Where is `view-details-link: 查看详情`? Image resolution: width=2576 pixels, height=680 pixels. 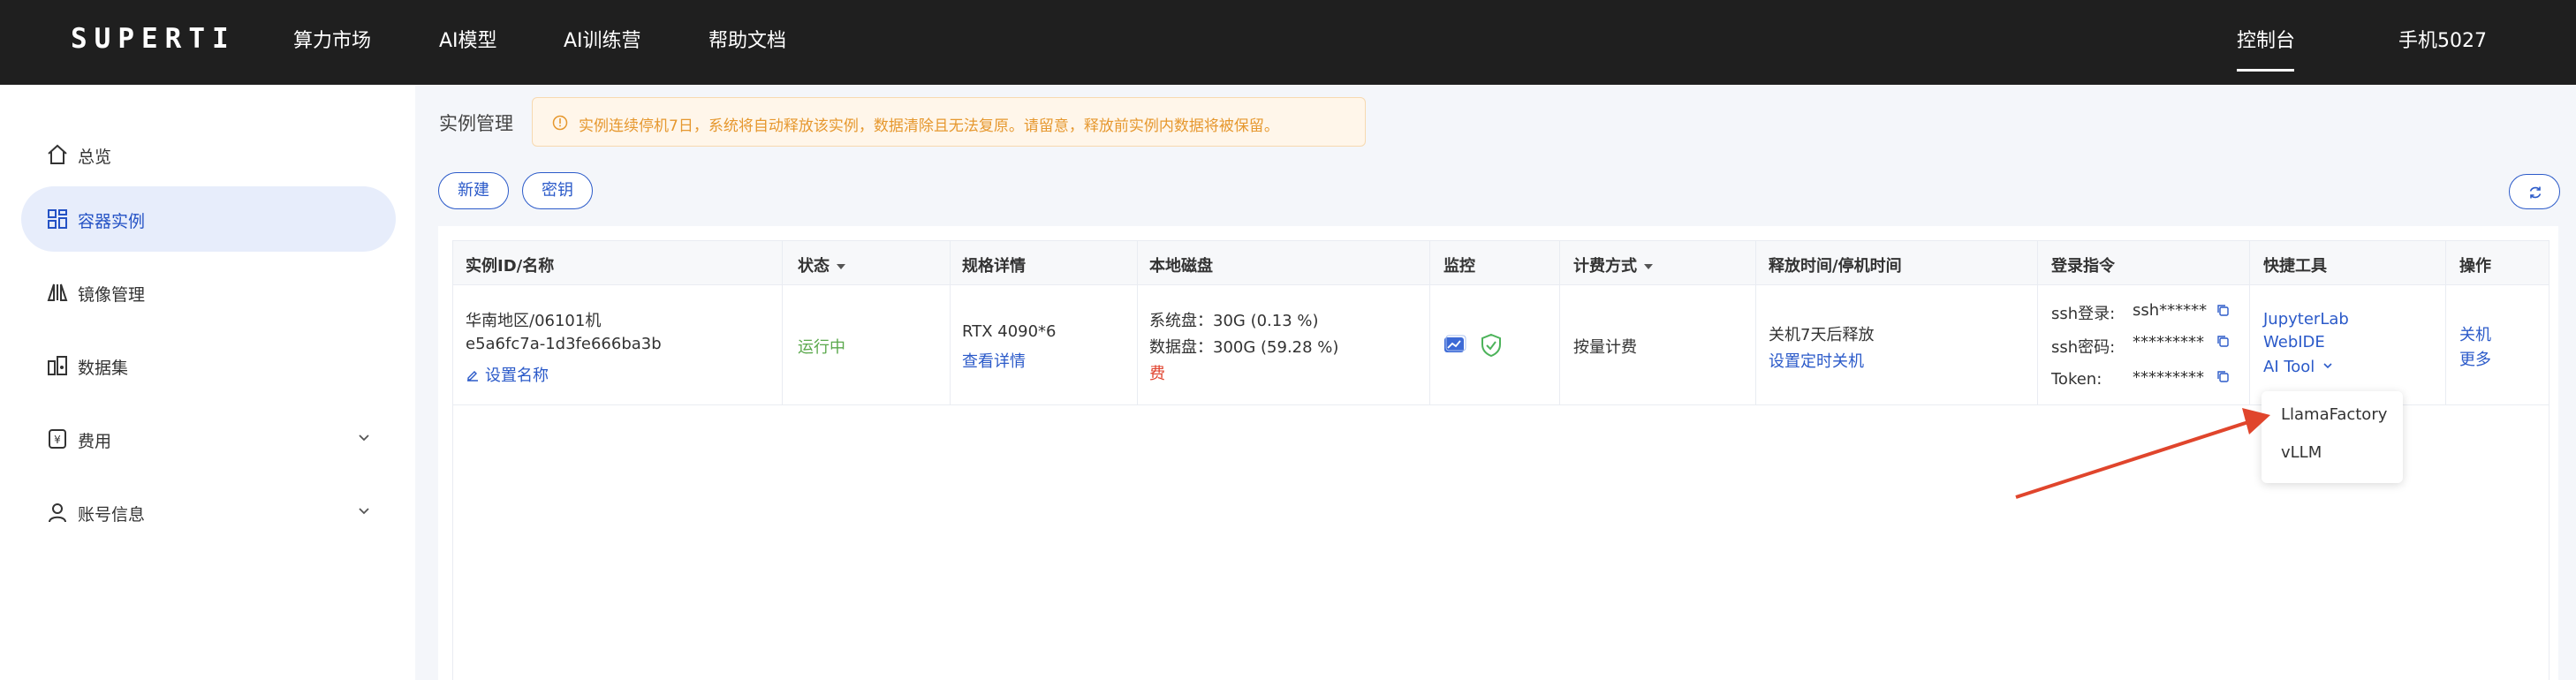 view-details-link: 查看详情 is located at coordinates (994, 360).